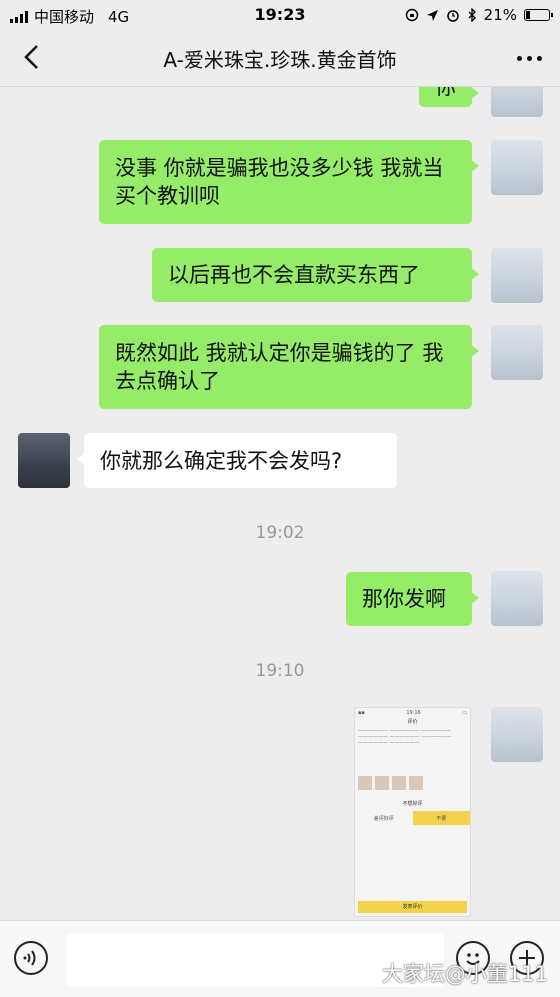 Image resolution: width=560 pixels, height=997 pixels. I want to click on voice-input-button, so click(31, 958).